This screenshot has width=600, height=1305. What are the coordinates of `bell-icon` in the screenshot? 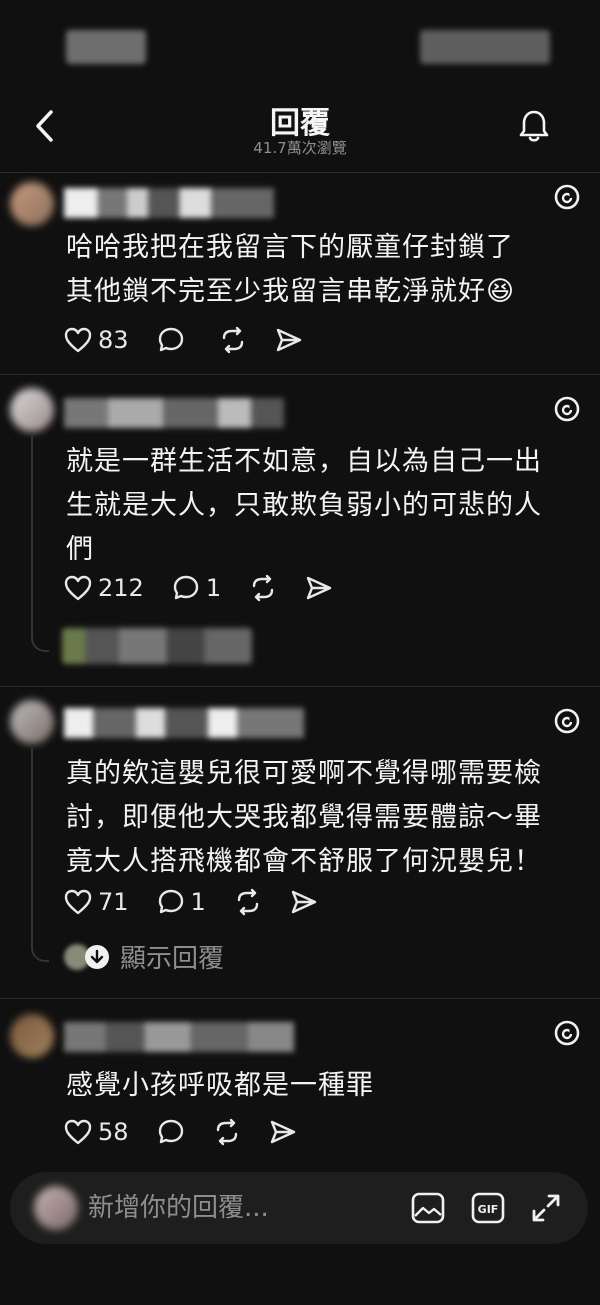 It's located at (534, 126).